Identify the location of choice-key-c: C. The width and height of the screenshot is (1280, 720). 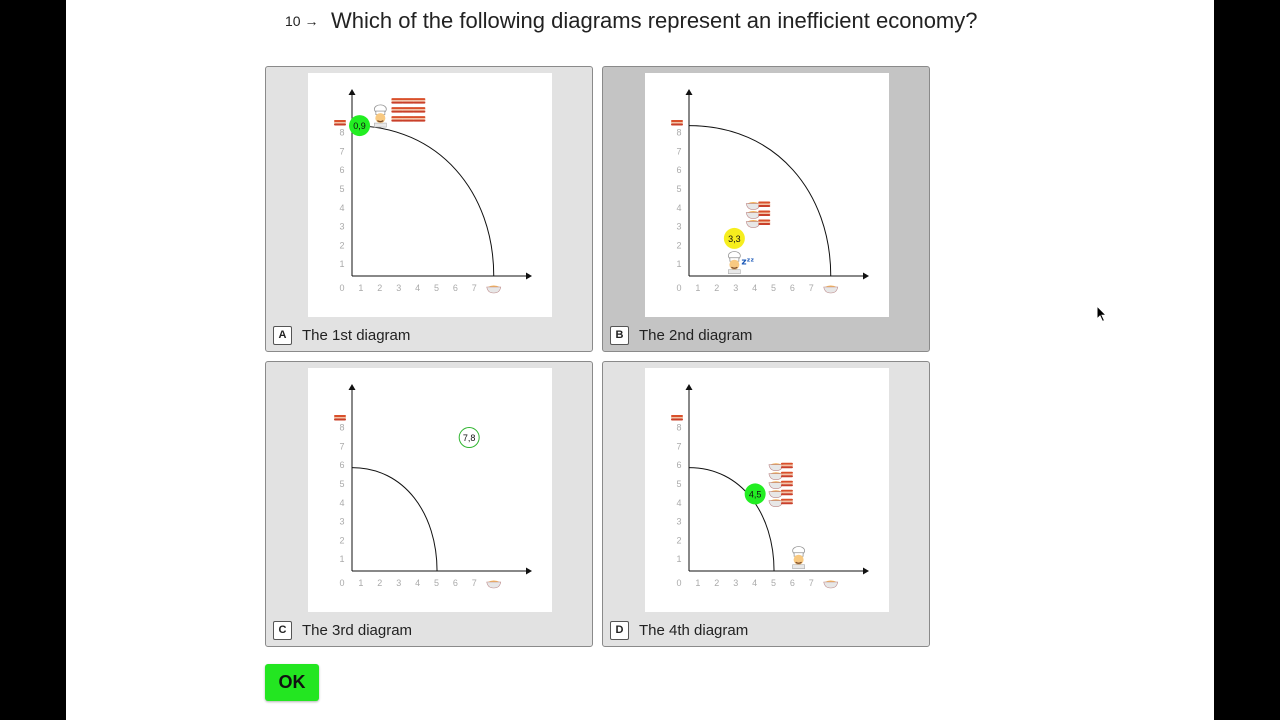
(282, 630).